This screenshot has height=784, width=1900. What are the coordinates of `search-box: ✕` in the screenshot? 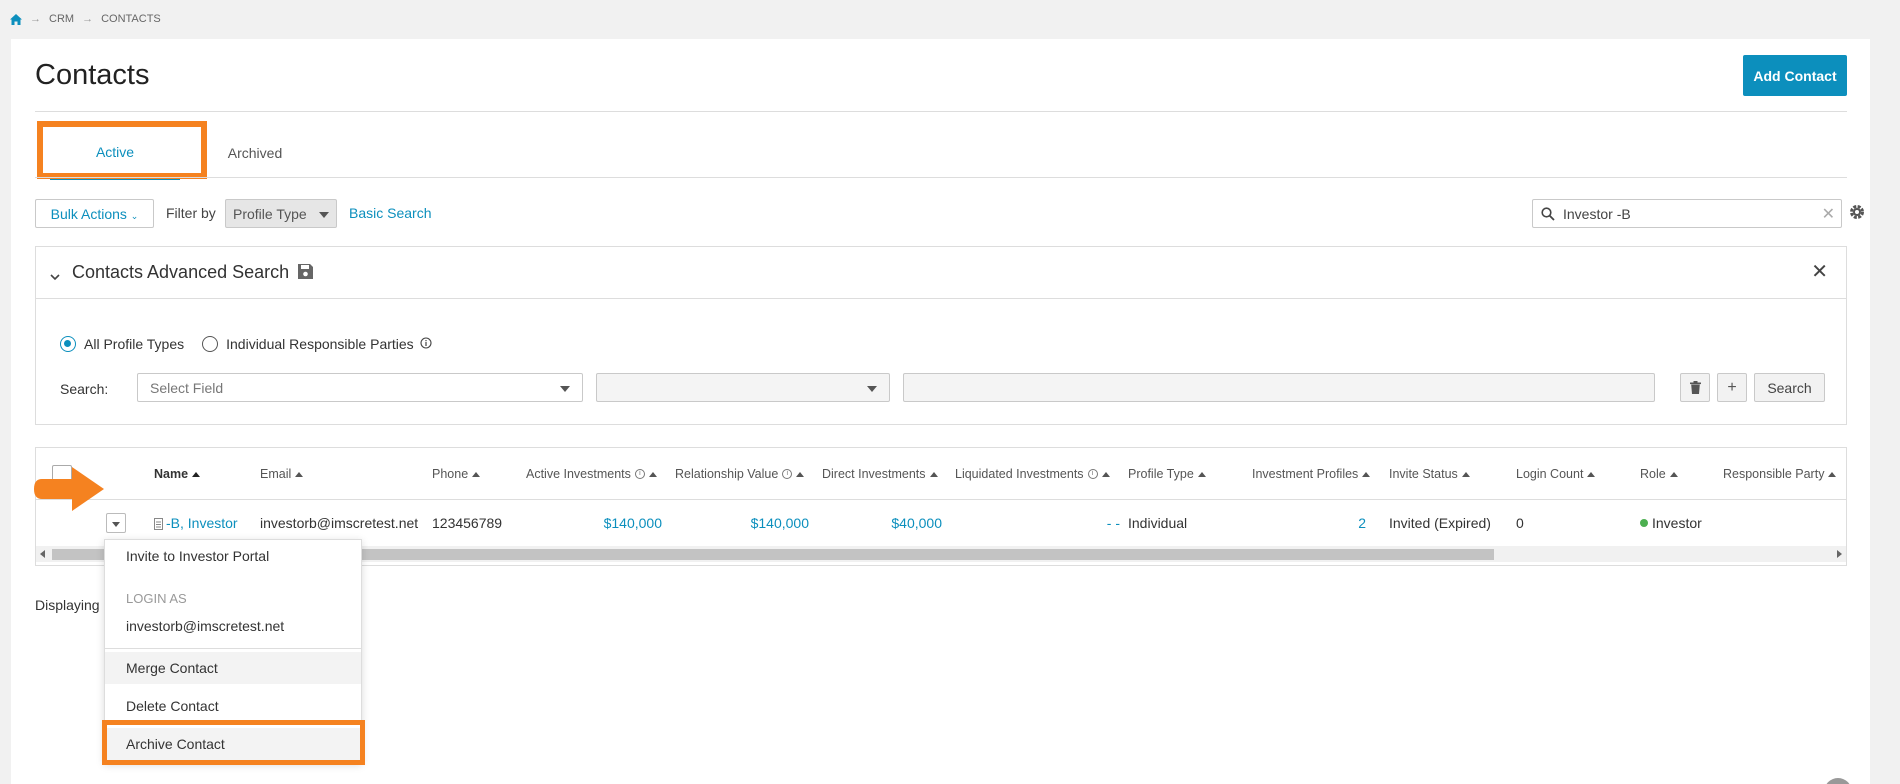 It's located at (1687, 213).